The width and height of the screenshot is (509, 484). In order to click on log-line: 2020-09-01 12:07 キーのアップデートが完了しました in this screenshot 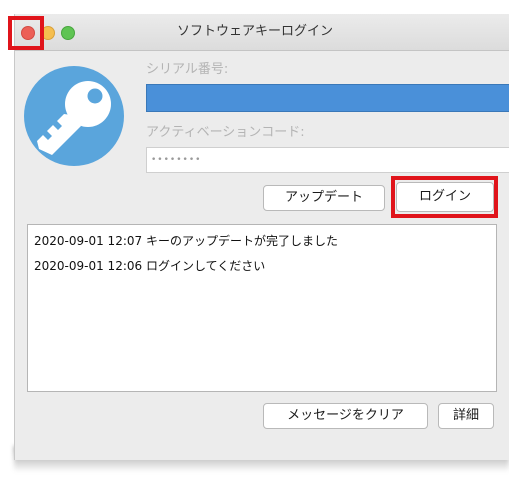, I will do `click(186, 241)`.